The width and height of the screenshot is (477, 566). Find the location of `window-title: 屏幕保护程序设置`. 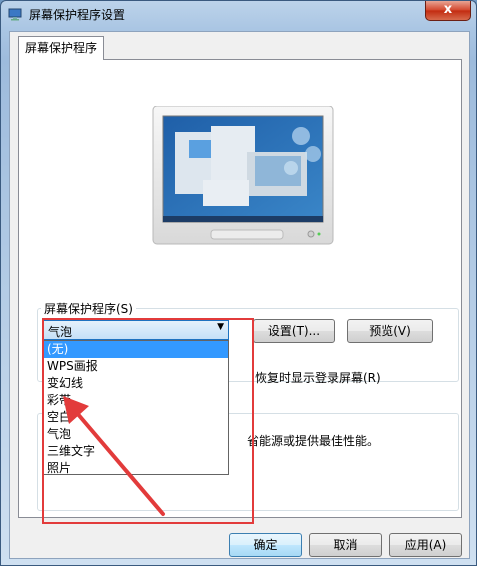

window-title: 屏幕保护程序设置 is located at coordinates (77, 15).